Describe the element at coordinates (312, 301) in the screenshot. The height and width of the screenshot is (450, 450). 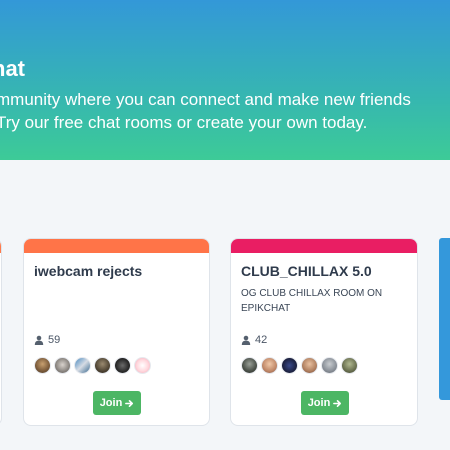
I see `room-description: OG CLUB CHILLAX ROOM ON EPIKCHAT` at that location.